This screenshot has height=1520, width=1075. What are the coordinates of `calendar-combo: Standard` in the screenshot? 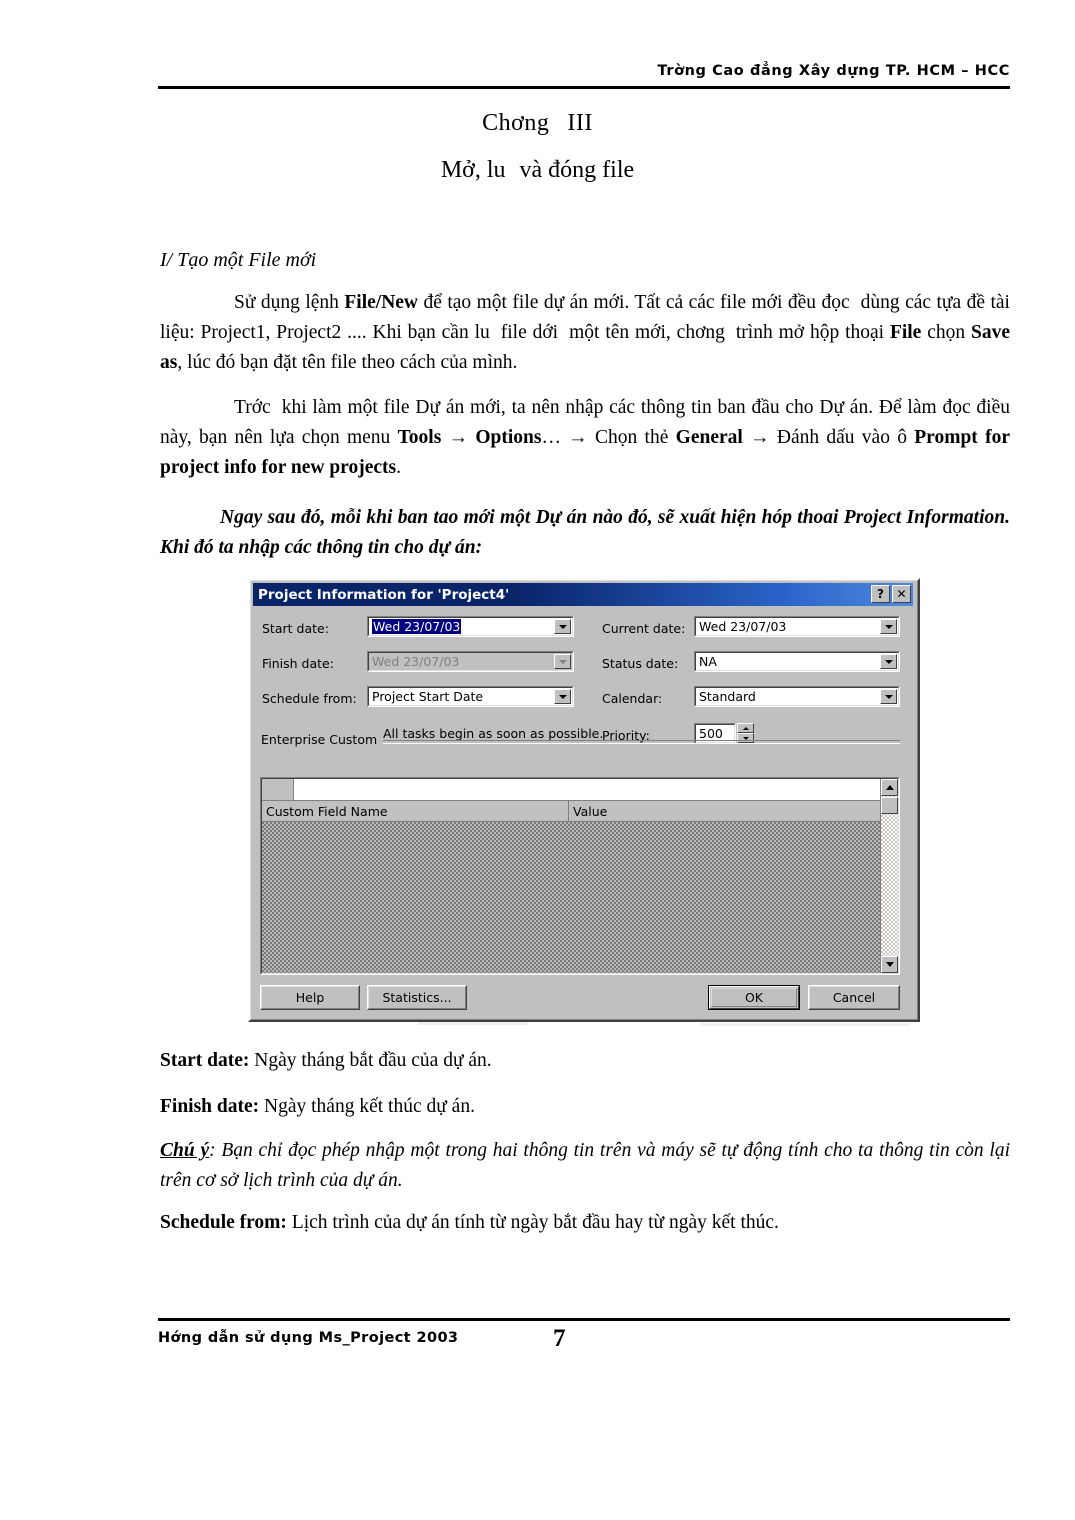 It's located at (797, 696).